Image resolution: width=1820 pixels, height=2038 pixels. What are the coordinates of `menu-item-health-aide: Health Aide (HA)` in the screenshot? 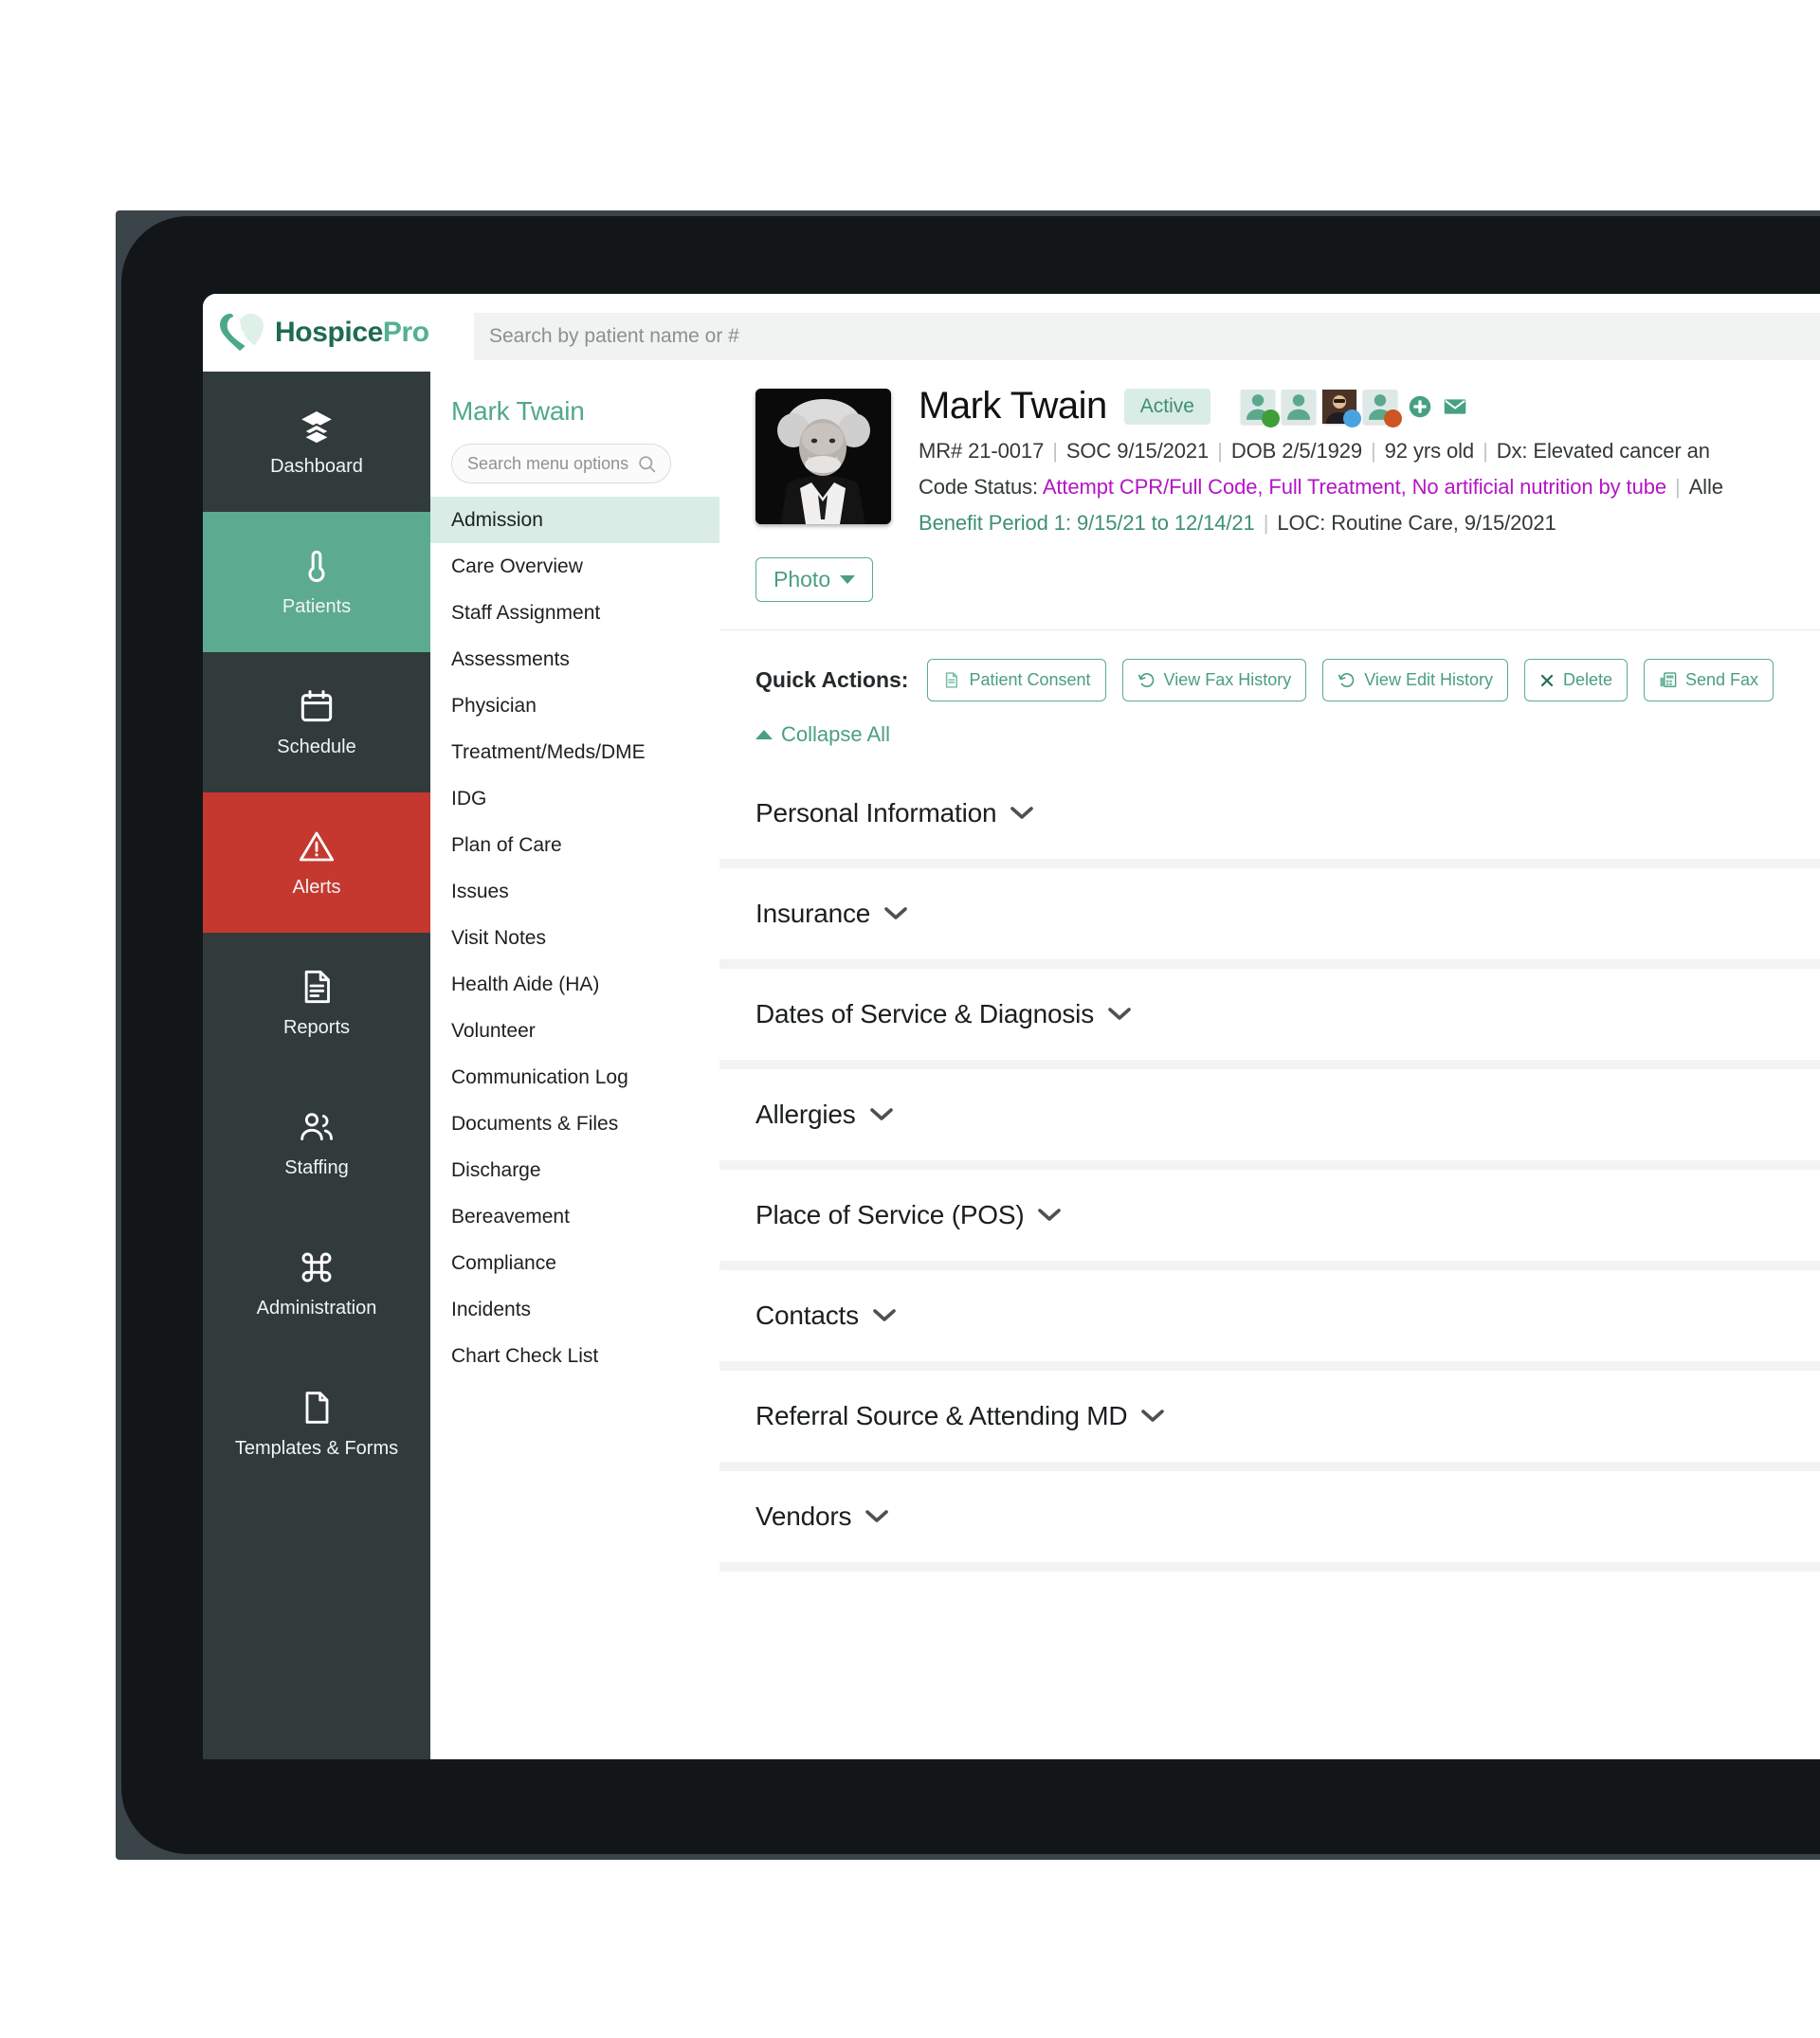 It's located at (574, 984).